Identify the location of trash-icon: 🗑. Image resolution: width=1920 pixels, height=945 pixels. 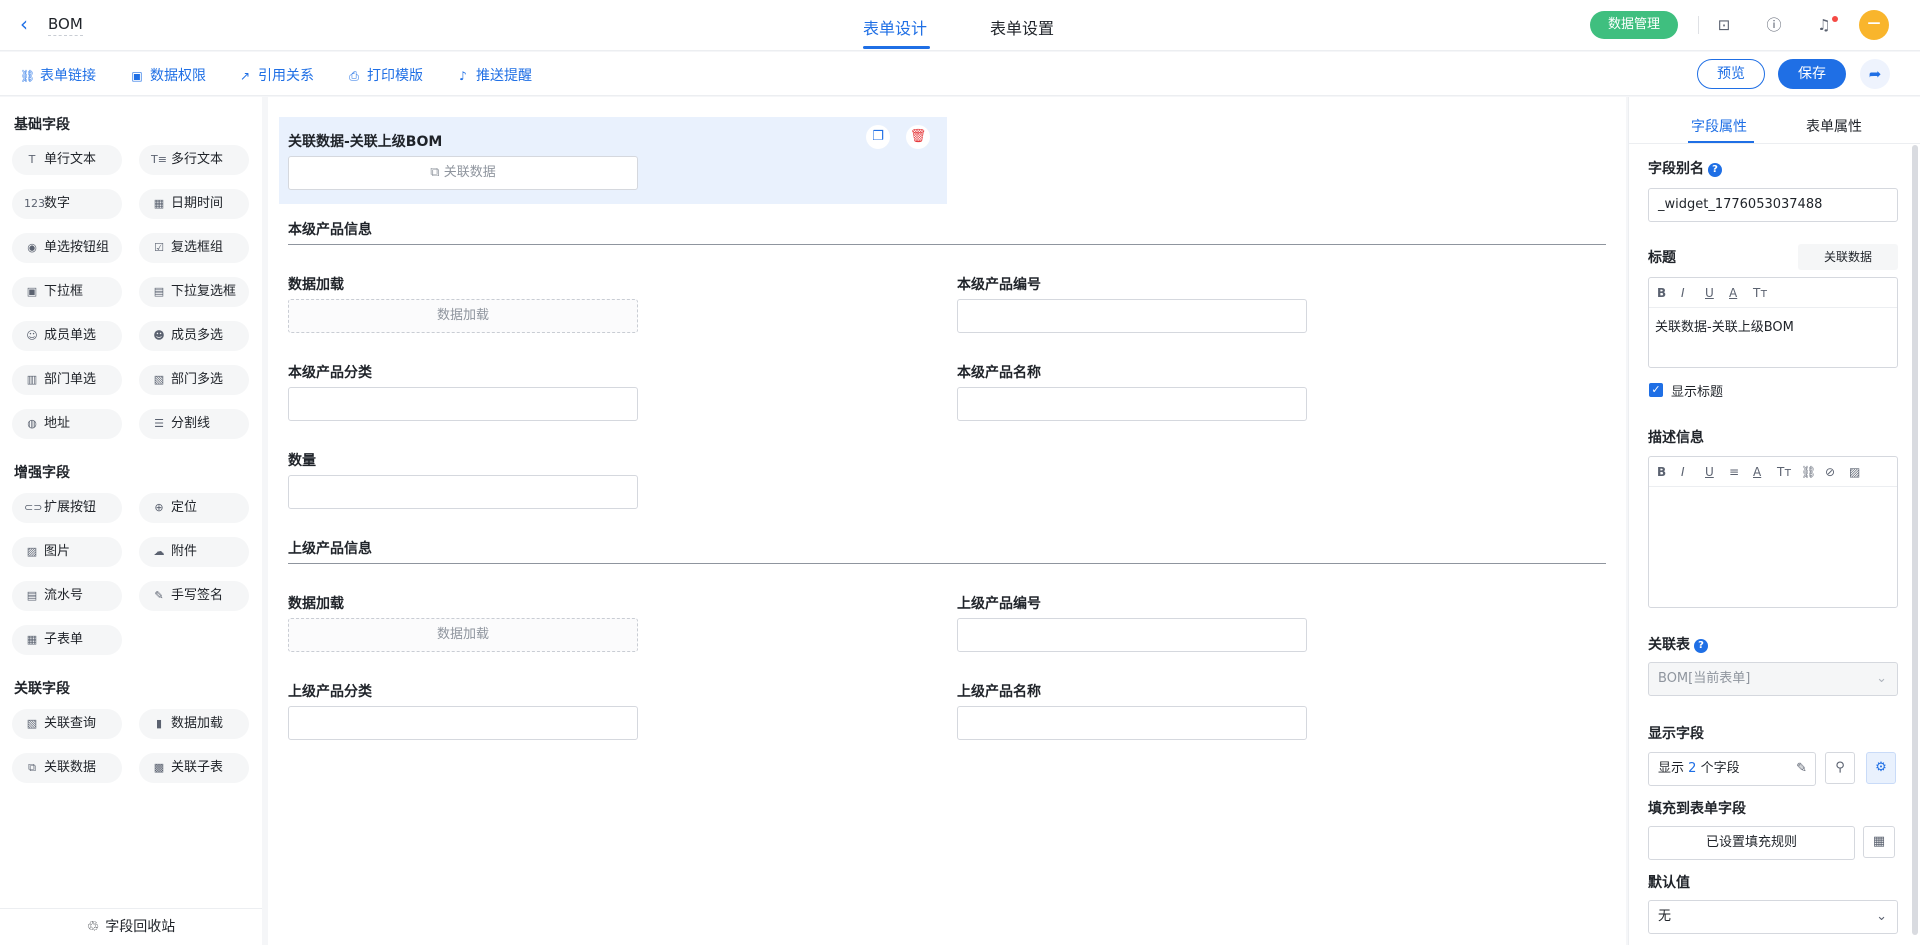
(918, 137).